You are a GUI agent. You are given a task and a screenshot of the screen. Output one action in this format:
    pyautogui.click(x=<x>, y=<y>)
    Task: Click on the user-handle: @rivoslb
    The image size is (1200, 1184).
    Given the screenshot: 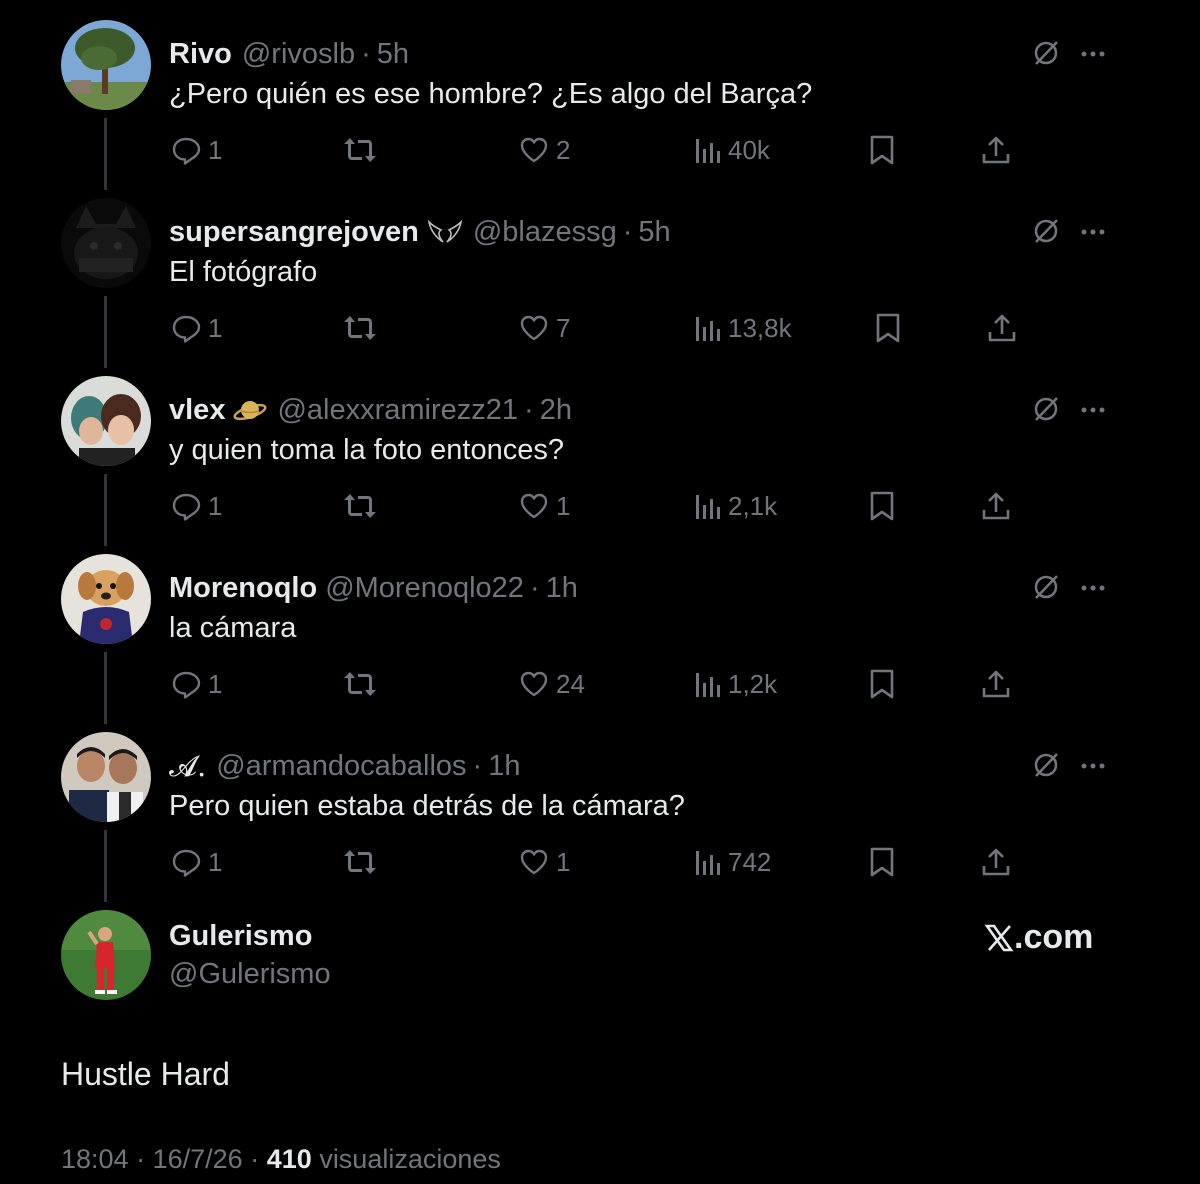 What is the action you would take?
    pyautogui.click(x=298, y=54)
    